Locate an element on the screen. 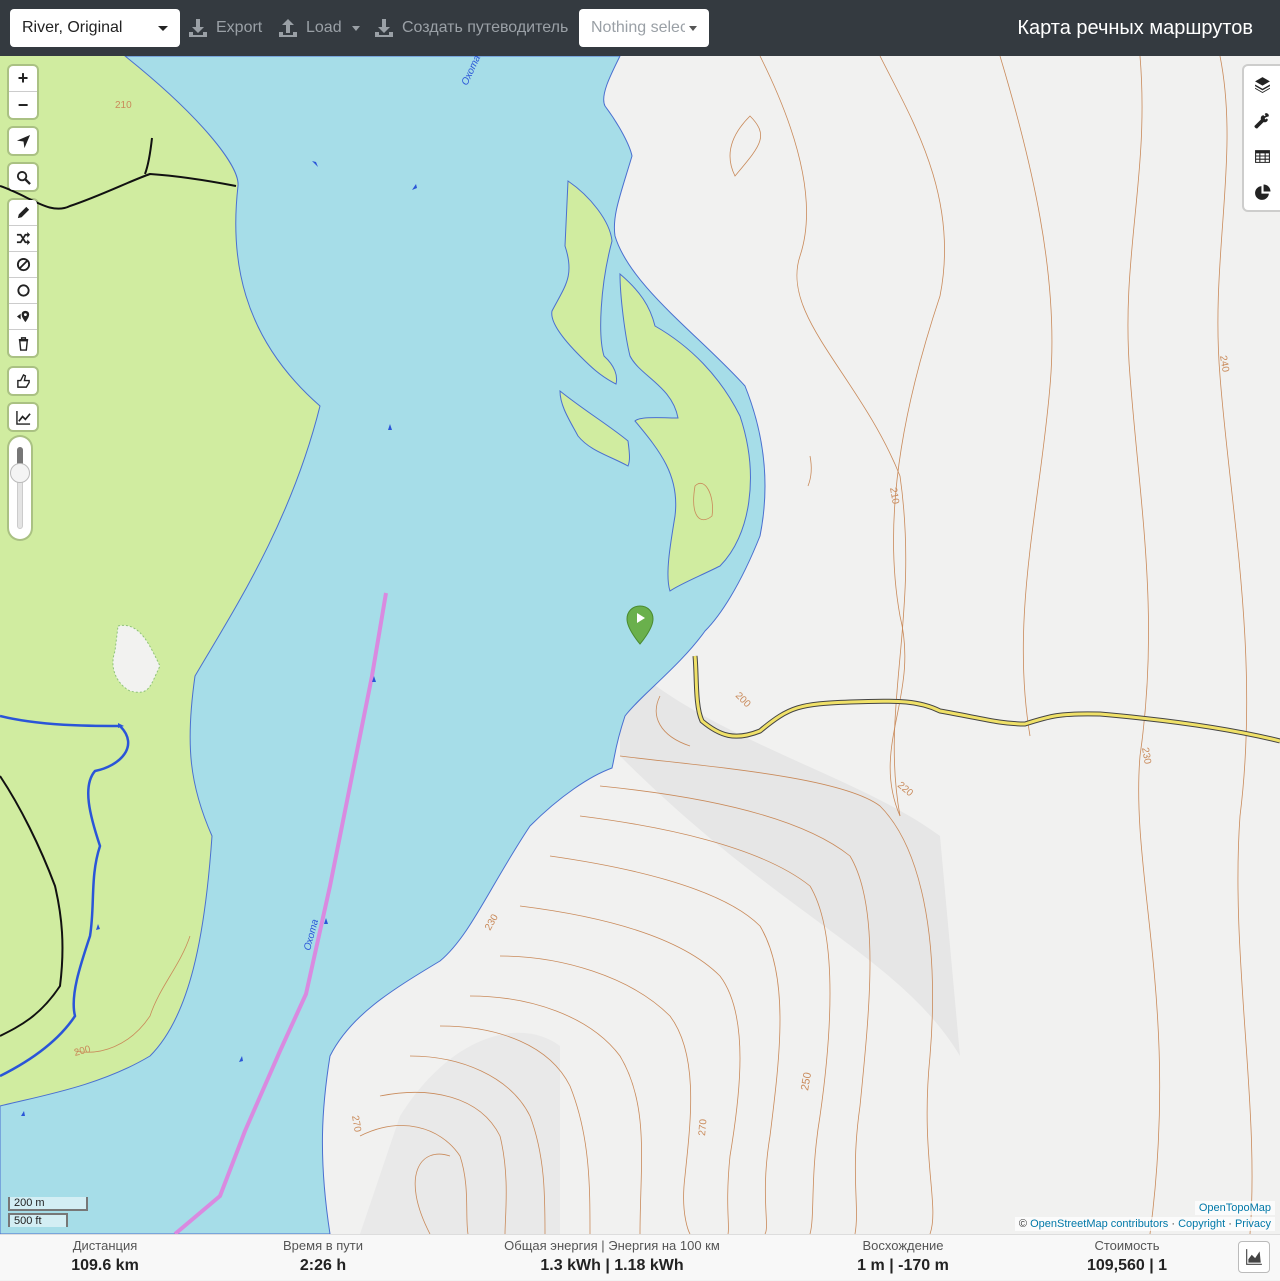 This screenshot has width=1280, height=1281. stat-label: Общая энергия | Энергия на 100 км is located at coordinates (612, 1245).